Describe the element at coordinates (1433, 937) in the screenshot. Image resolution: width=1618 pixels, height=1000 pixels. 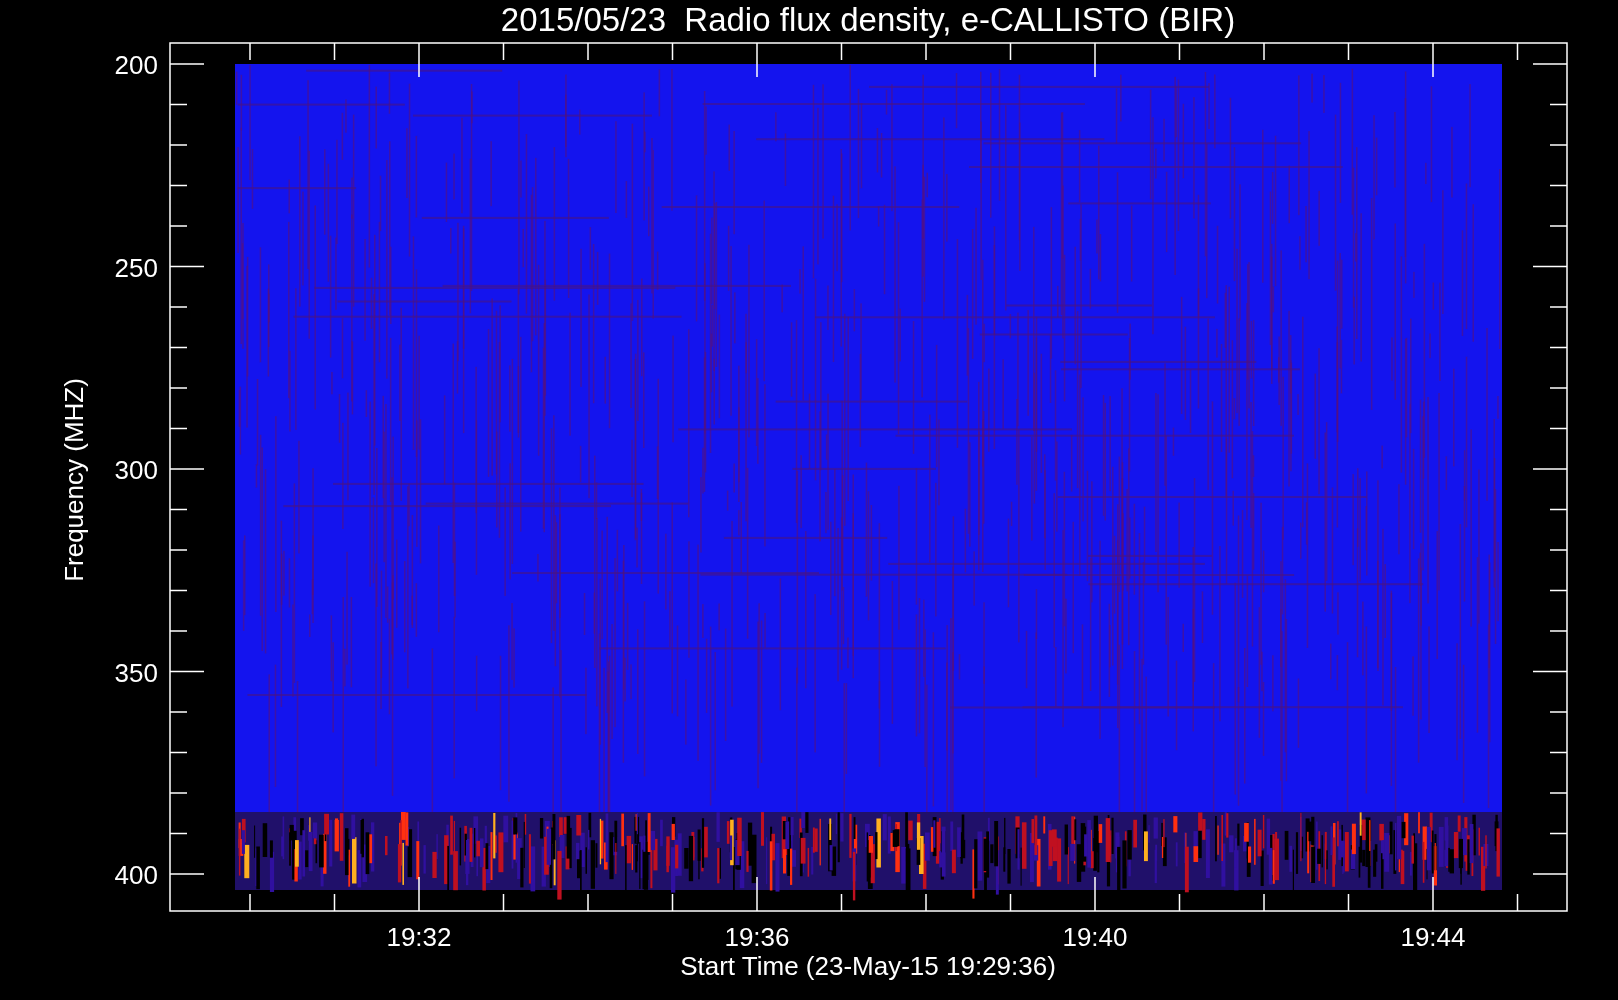
I see `x-tick-label: 19:44` at that location.